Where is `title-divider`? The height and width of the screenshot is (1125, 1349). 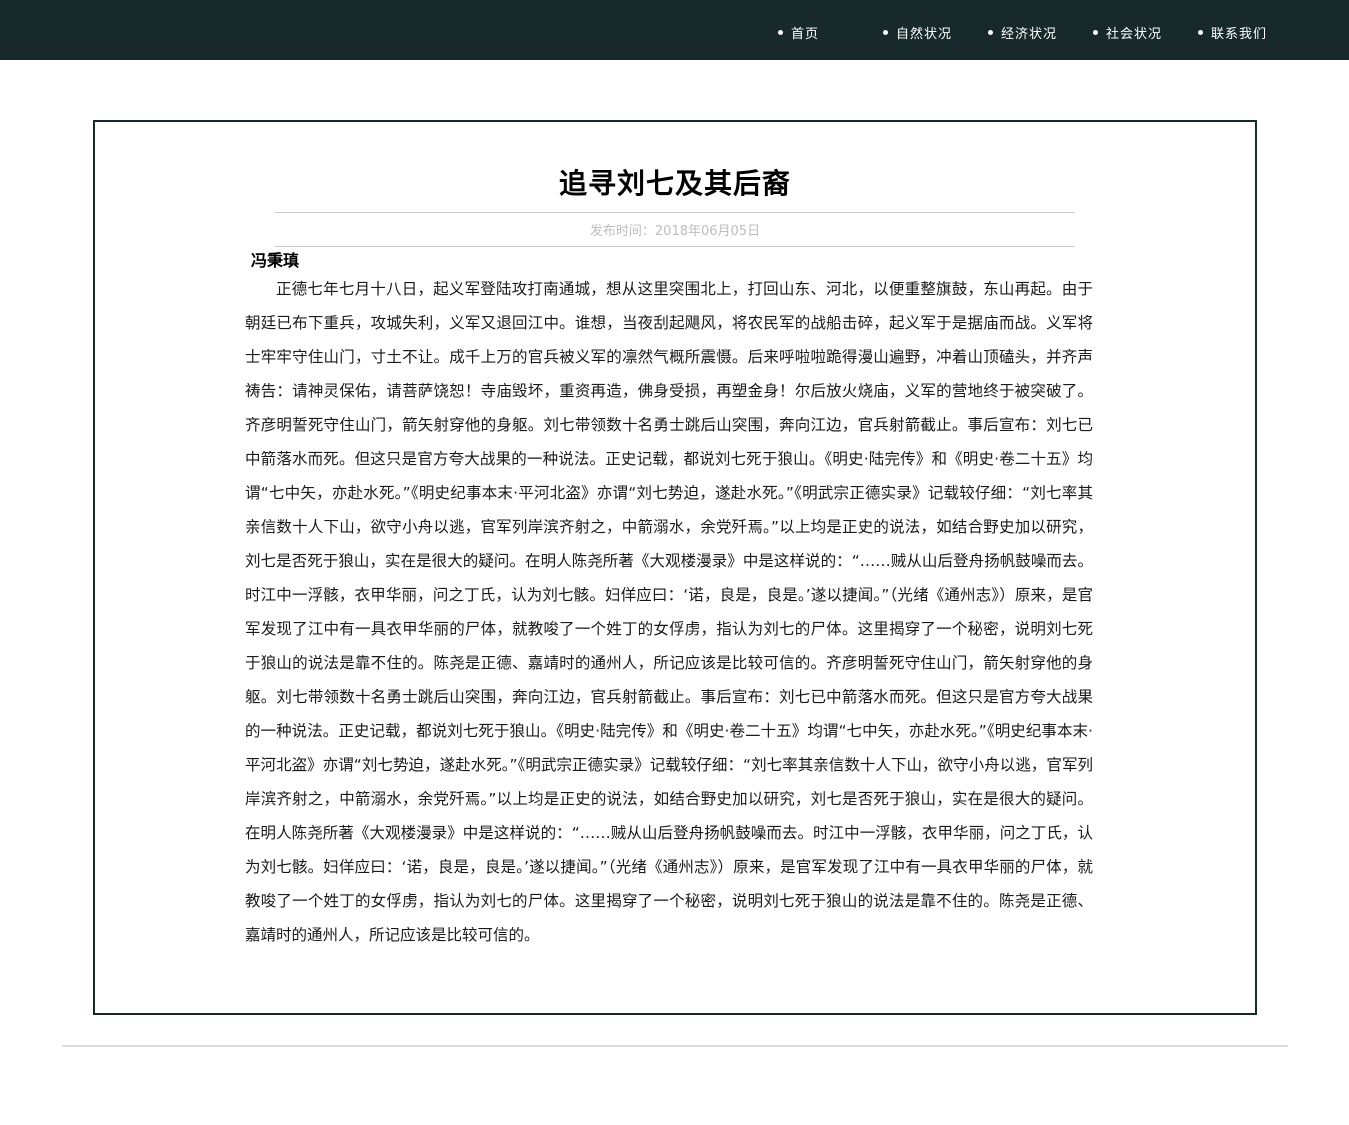 title-divider is located at coordinates (675, 212).